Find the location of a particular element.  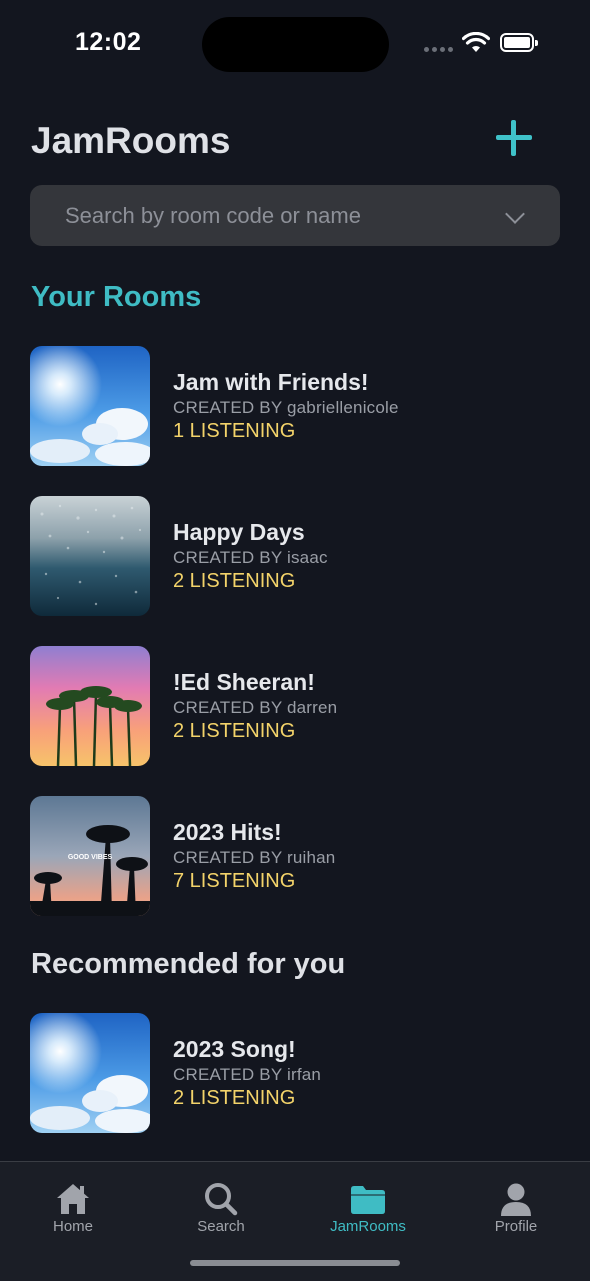

tab-label: Search is located at coordinates (221, 1226).